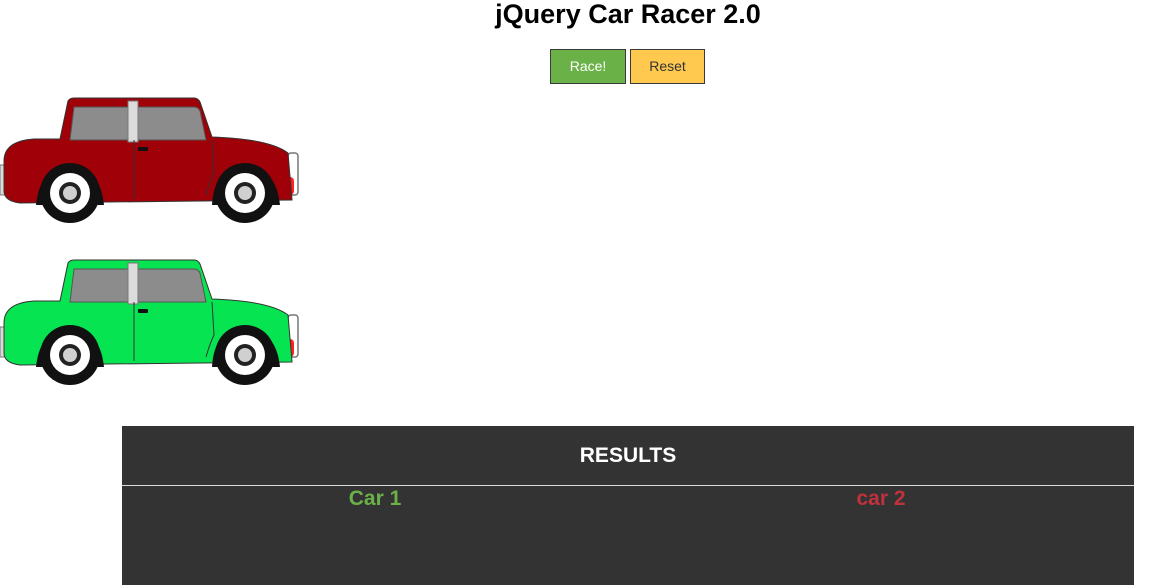  I want to click on page-title: jQuery Car Racer 2.0, so click(628, 14).